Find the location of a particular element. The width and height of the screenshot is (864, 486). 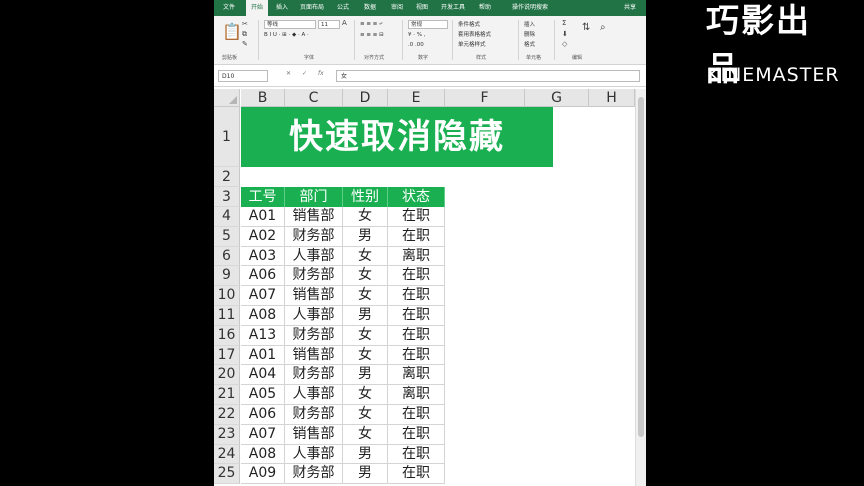

row-header: 25 is located at coordinates (227, 474).